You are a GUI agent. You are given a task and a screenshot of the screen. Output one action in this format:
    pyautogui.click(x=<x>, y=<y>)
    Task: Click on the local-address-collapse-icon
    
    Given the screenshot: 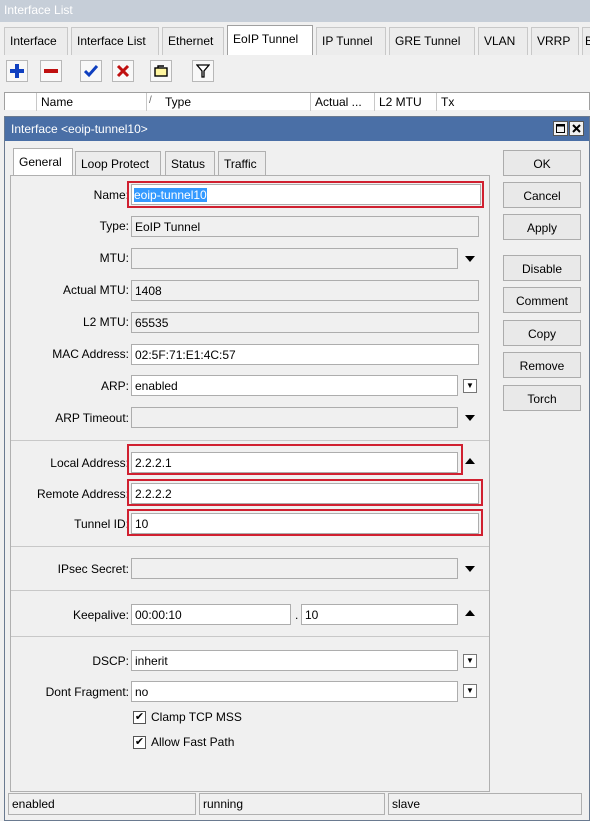 What is the action you would take?
    pyautogui.click(x=470, y=461)
    